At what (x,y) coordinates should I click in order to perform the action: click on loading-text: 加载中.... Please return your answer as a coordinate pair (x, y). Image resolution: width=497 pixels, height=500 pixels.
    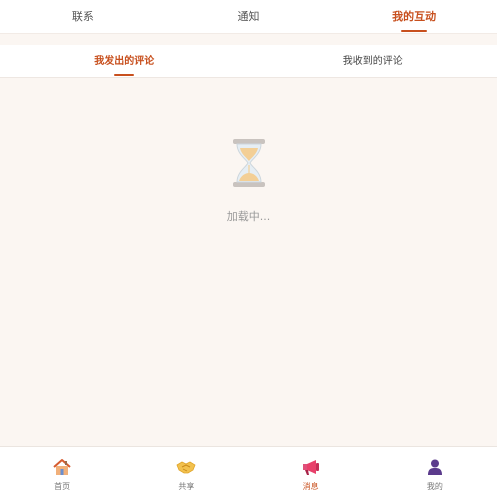
    Looking at the image, I should click on (248, 216).